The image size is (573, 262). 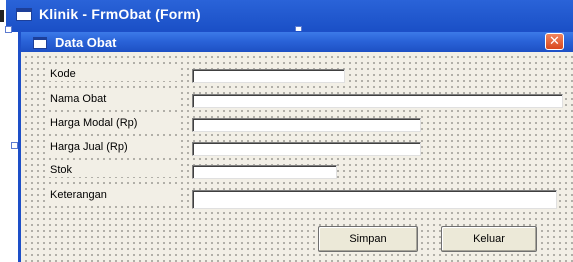 What do you see at coordinates (368, 239) in the screenshot?
I see `simpan-button: Simpan` at bounding box center [368, 239].